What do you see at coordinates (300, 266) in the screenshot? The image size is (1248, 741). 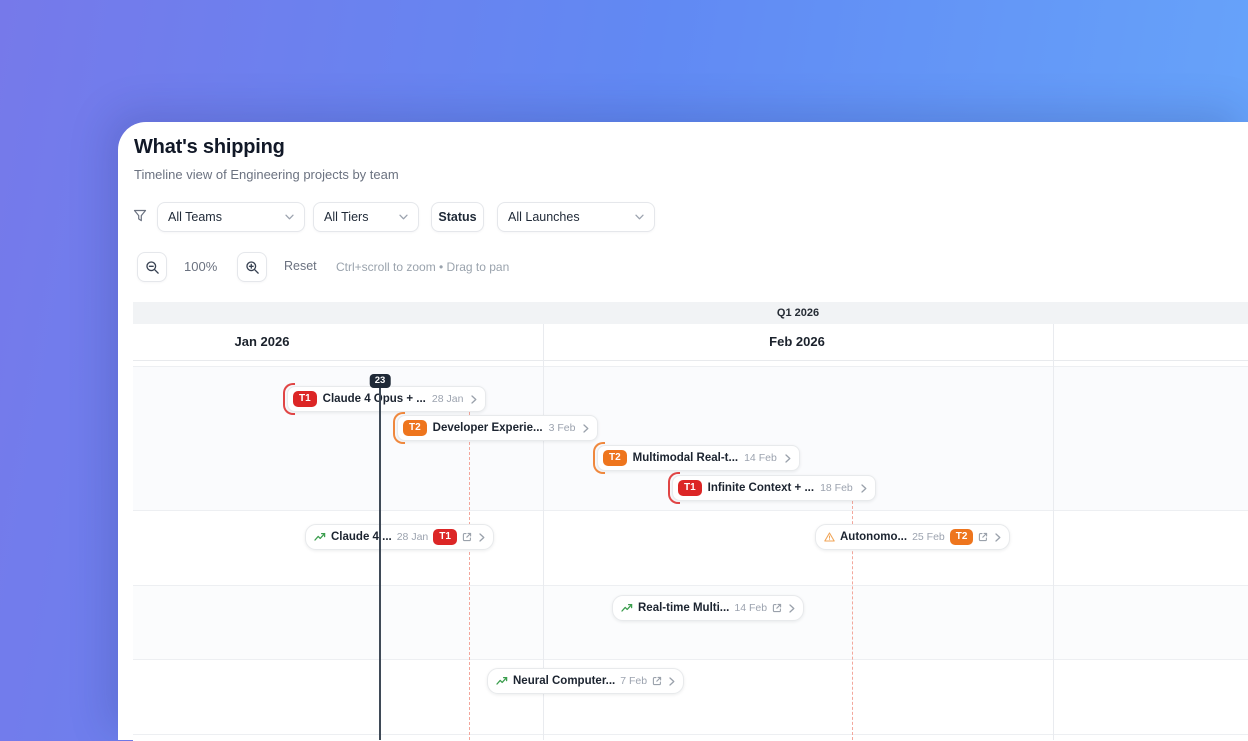 I see `reset-zoom-button: Reset` at bounding box center [300, 266].